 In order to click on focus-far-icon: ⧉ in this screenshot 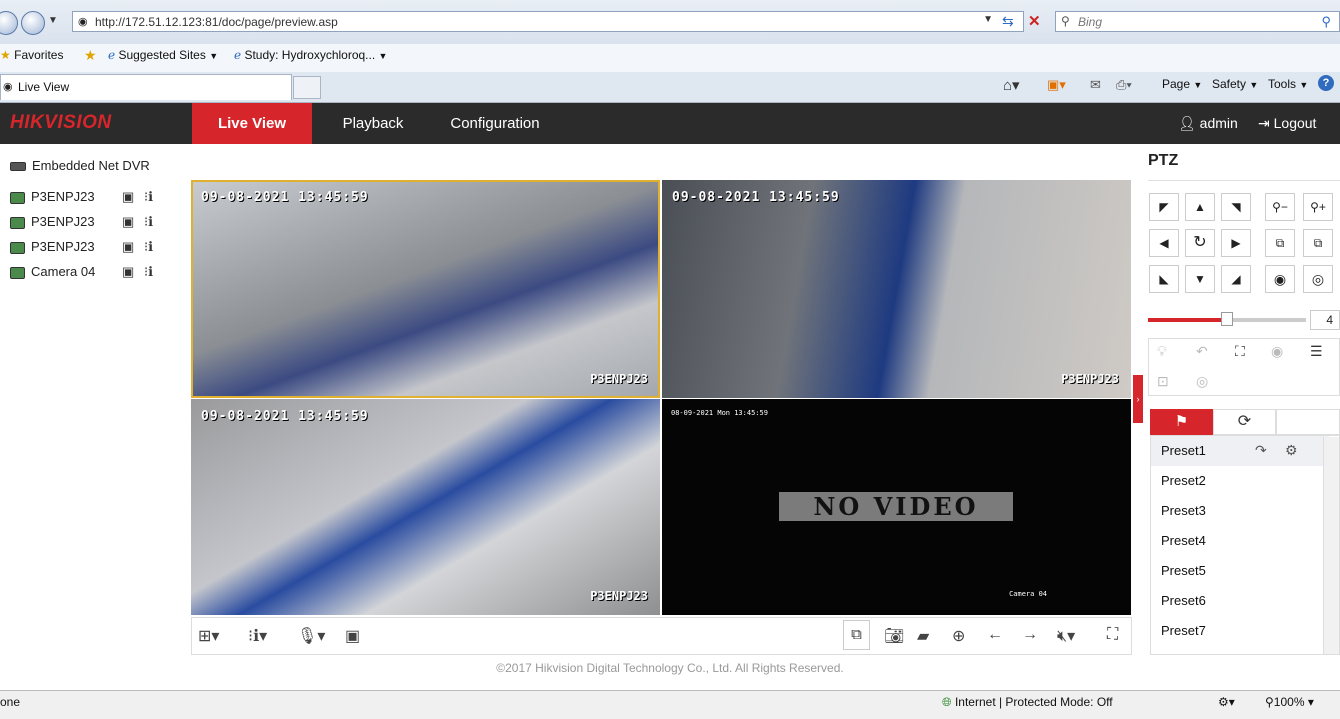, I will do `click(1318, 243)`.